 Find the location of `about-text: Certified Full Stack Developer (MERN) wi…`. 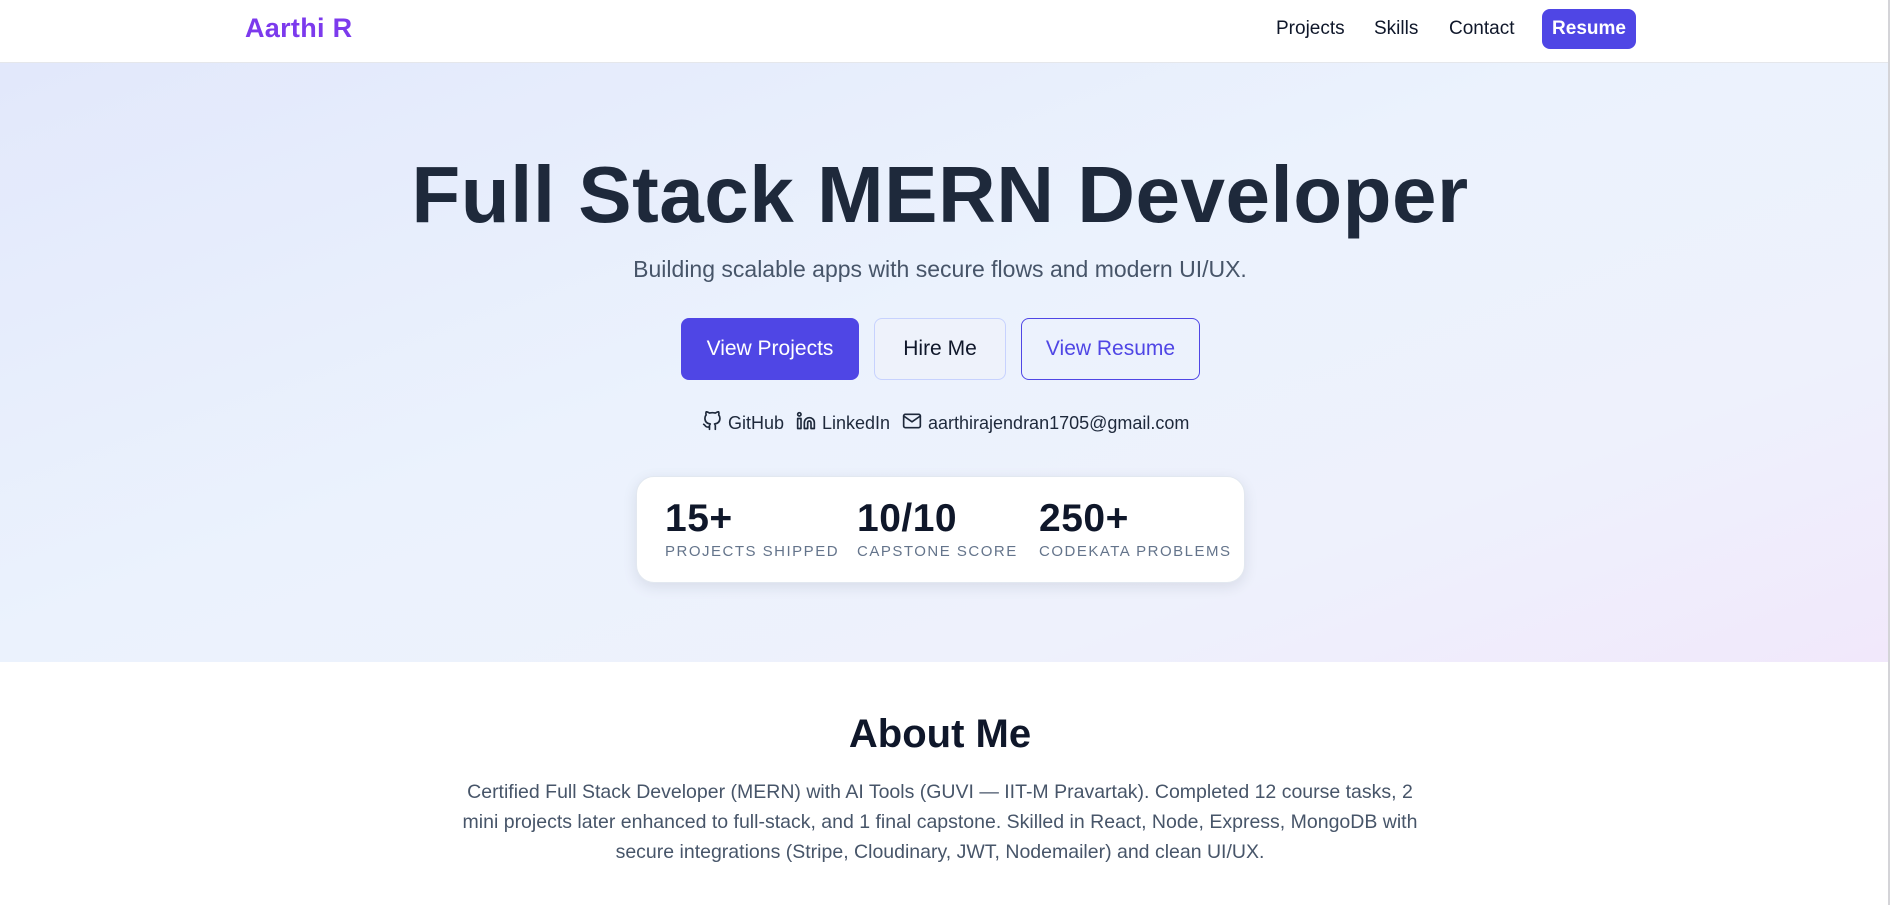

about-text: Certified Full Stack Developer (MERN) wi… is located at coordinates (940, 822).